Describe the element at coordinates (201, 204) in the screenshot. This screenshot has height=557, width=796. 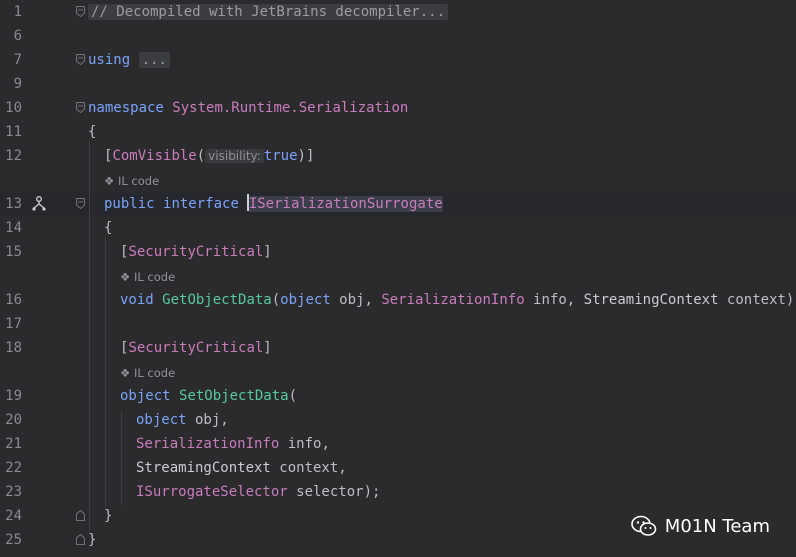
I see `keyword-interface: interface` at that location.